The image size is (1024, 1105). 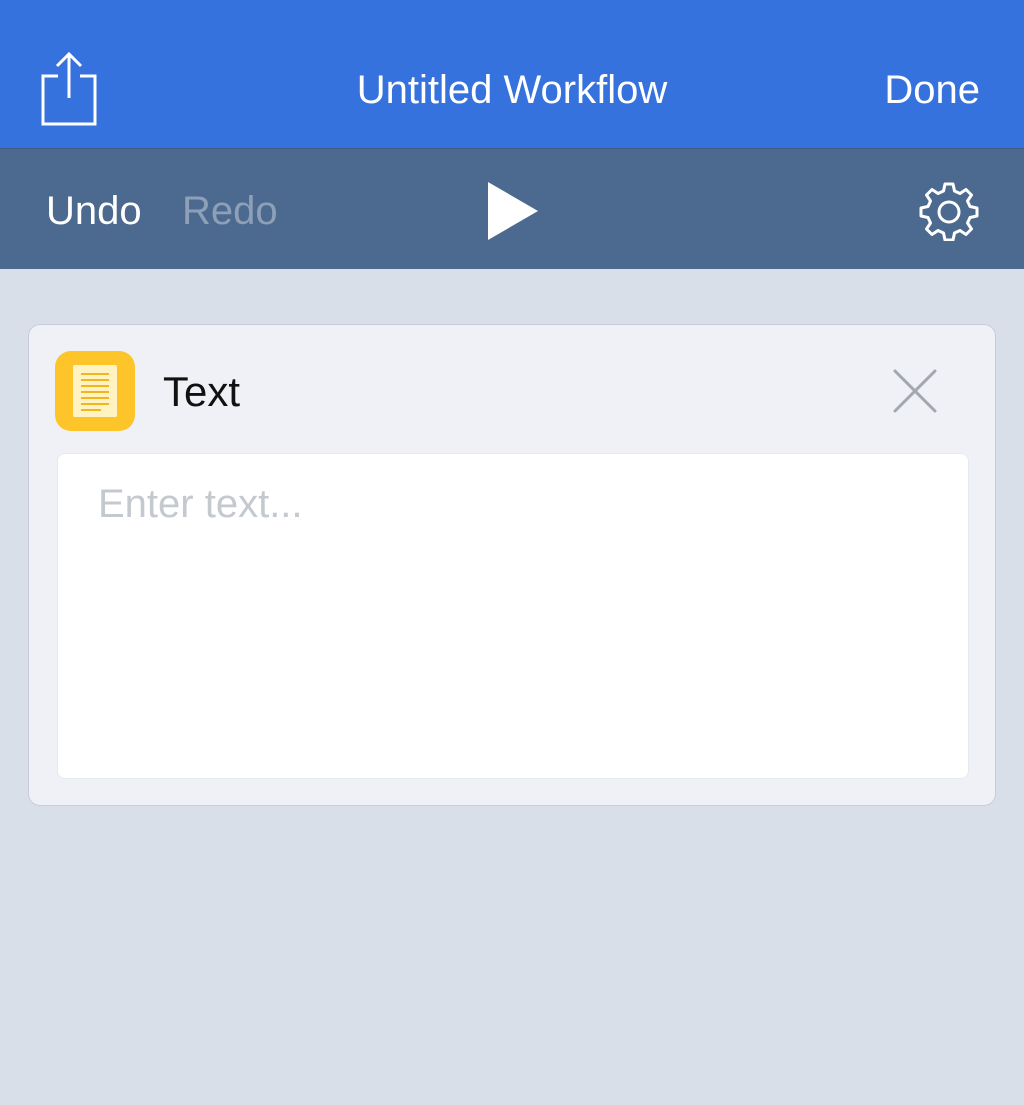 I want to click on run-button, so click(x=513, y=211).